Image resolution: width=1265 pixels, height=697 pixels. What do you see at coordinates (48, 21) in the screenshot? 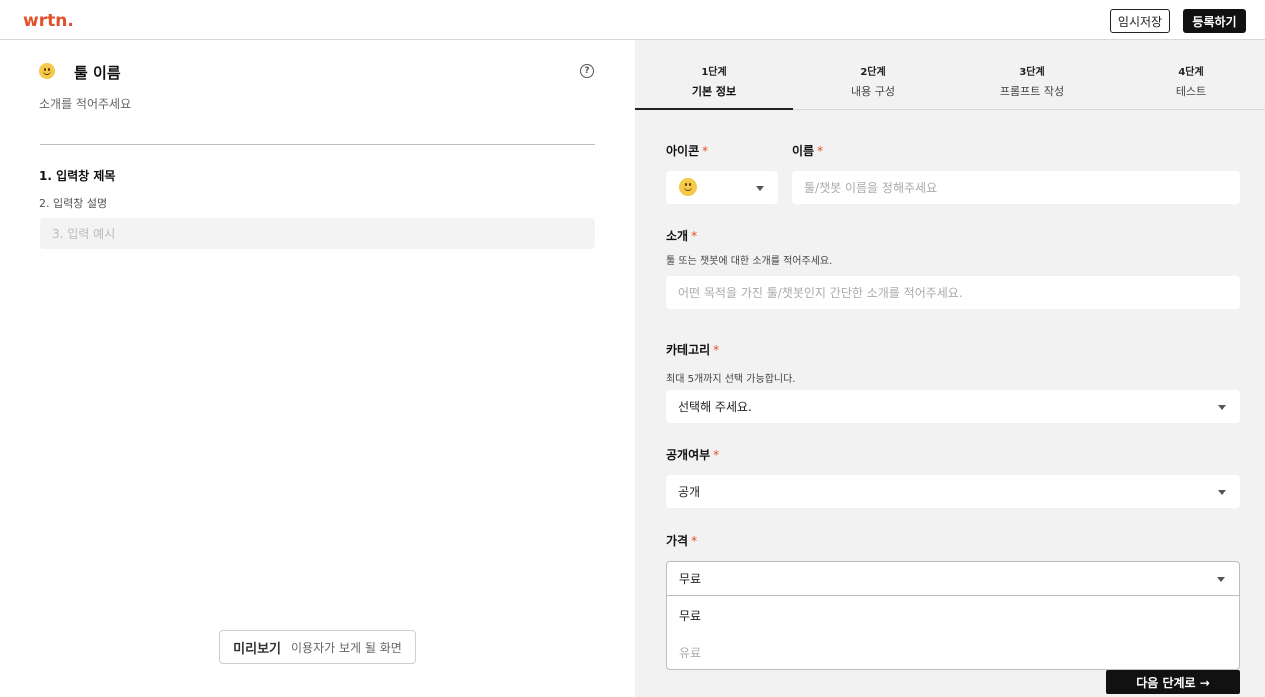
I see `wrtn-logo: wrtn.` at bounding box center [48, 21].